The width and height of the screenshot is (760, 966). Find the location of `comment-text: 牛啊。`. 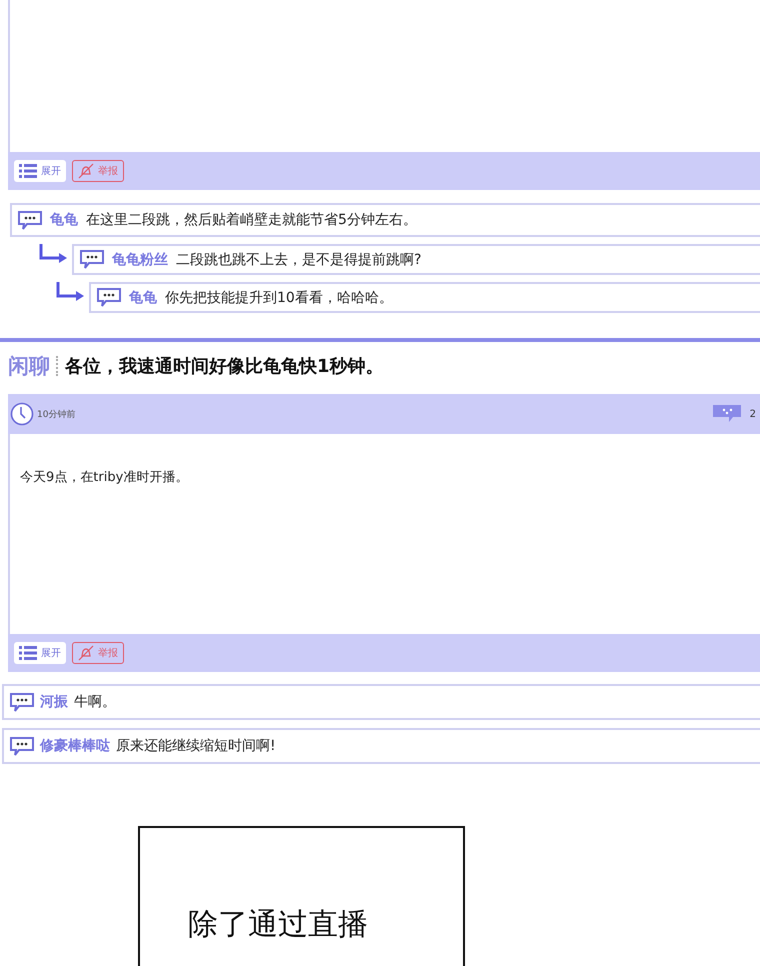

comment-text: 牛啊。 is located at coordinates (95, 702).